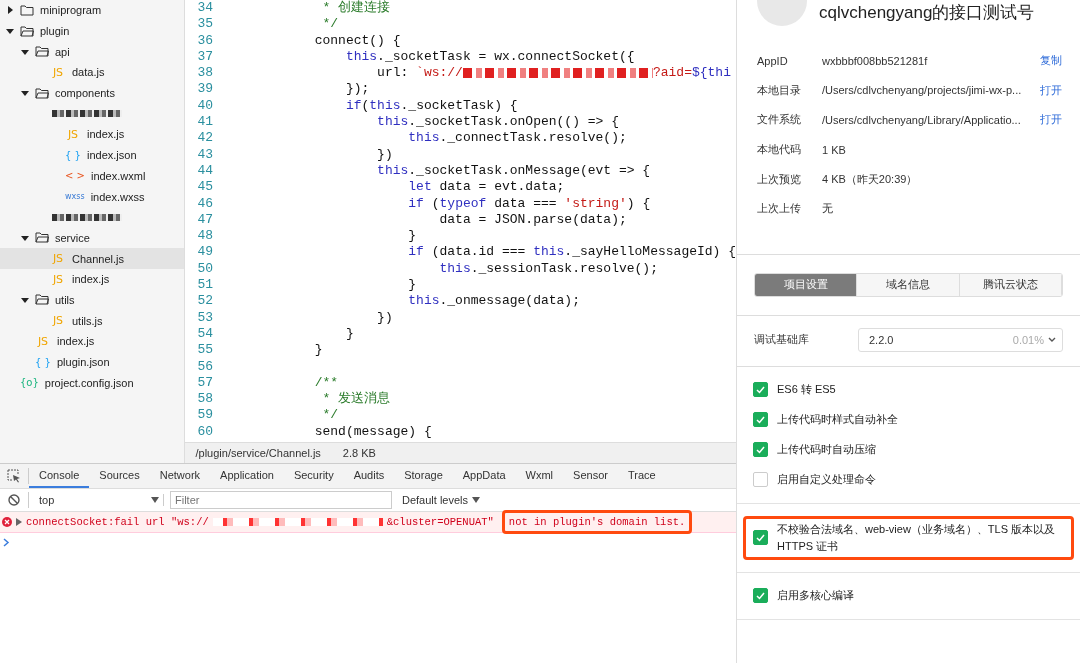 The height and width of the screenshot is (663, 1080). Describe the element at coordinates (258, 453) in the screenshot. I see `file-path: /plugin/service/Channel.js` at that location.